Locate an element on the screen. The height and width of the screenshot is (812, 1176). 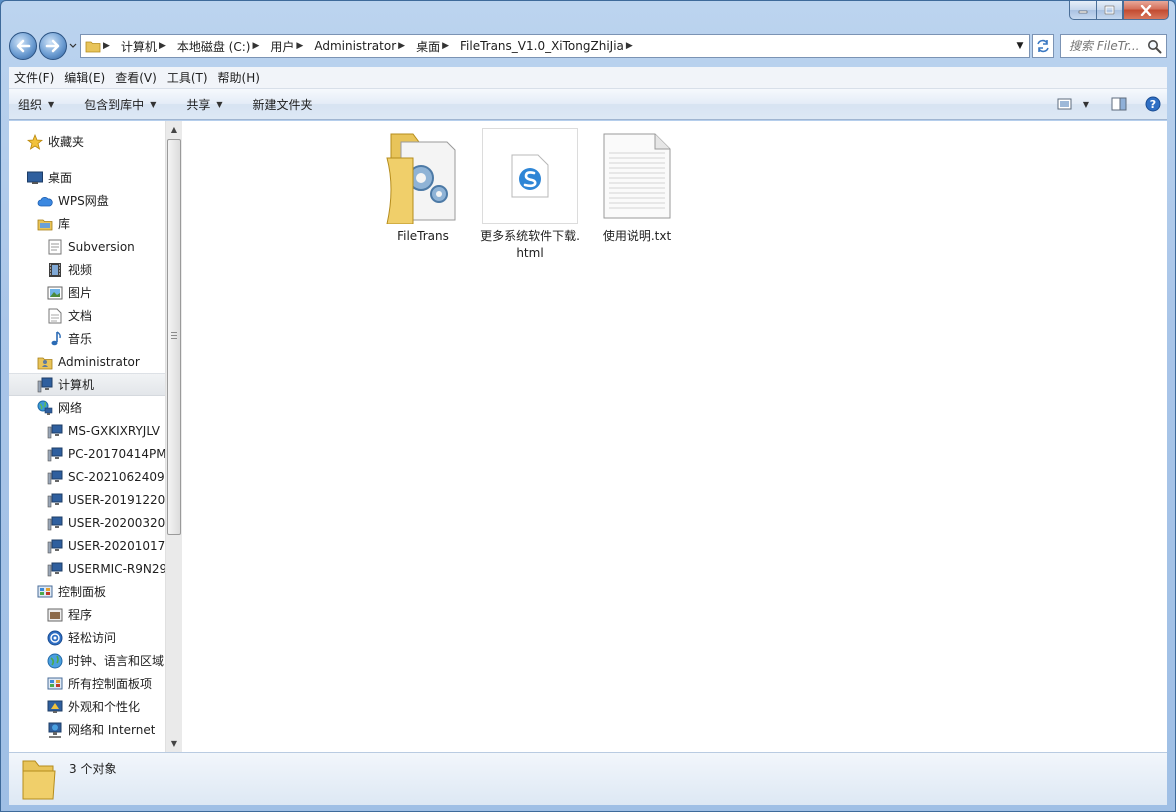
breadcrumb-item: 计算机 ▶ is located at coordinates (145, 46).